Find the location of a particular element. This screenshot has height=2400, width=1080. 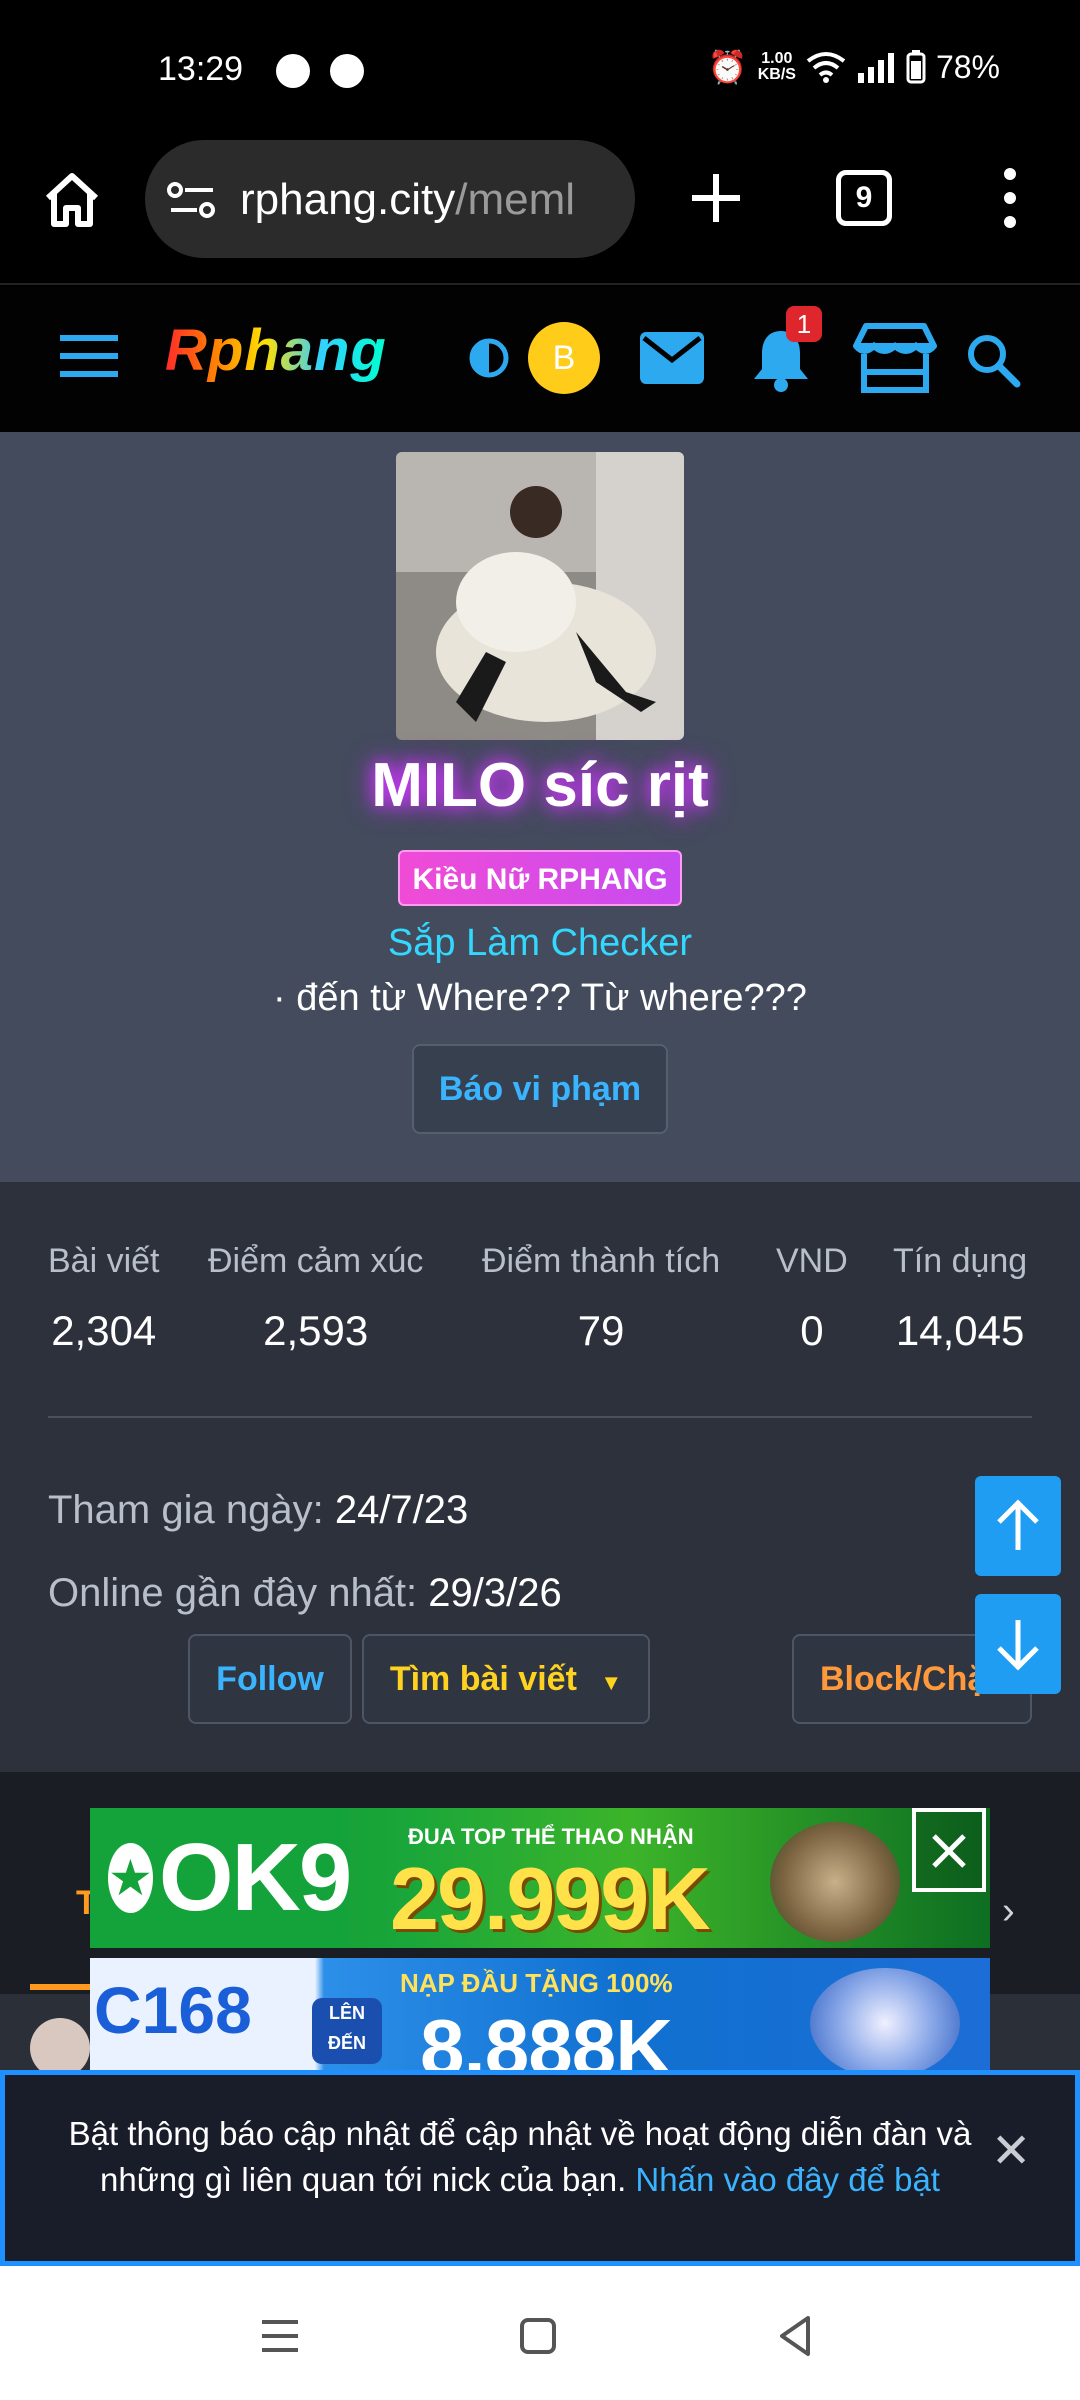

store-icon is located at coordinates (895, 358).